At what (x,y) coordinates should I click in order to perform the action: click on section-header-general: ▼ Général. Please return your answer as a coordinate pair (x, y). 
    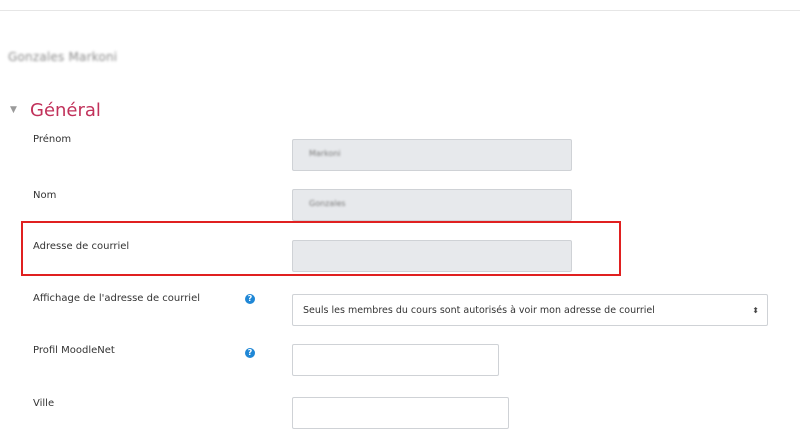
    Looking at the image, I should click on (55, 110).